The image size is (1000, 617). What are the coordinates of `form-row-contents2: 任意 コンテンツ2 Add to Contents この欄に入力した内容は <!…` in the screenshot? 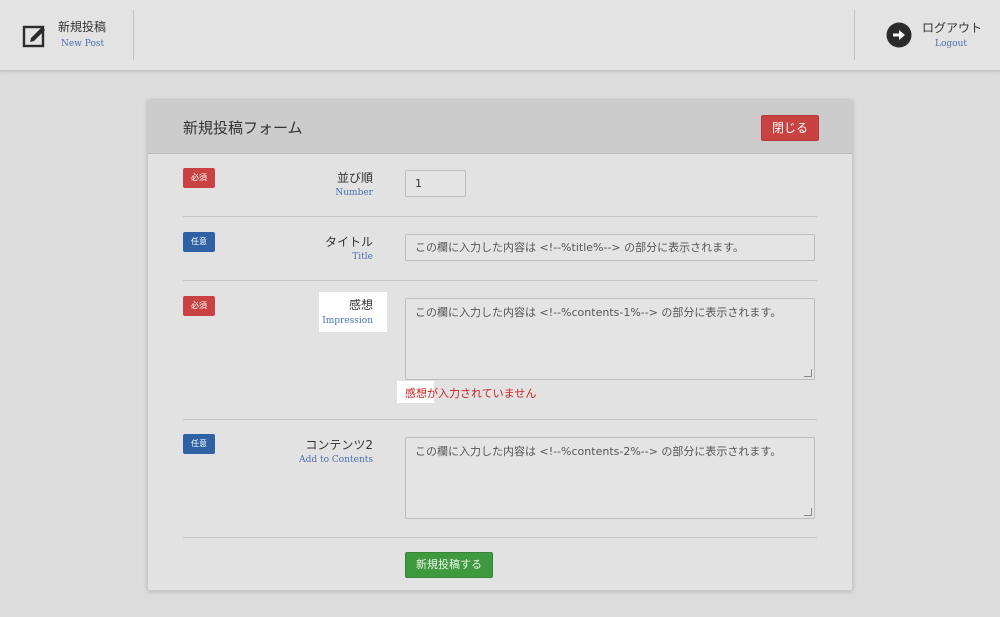 It's located at (500, 478).